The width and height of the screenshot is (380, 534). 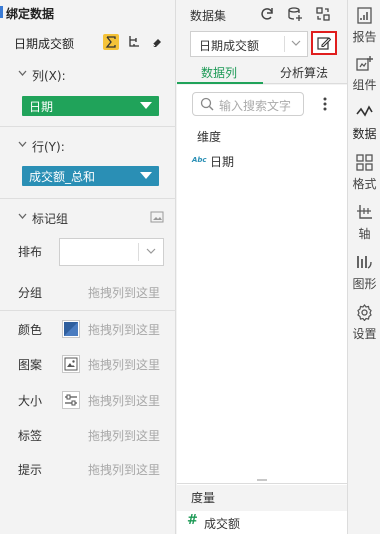 I want to click on group-label: 分组, so click(x=30, y=293).